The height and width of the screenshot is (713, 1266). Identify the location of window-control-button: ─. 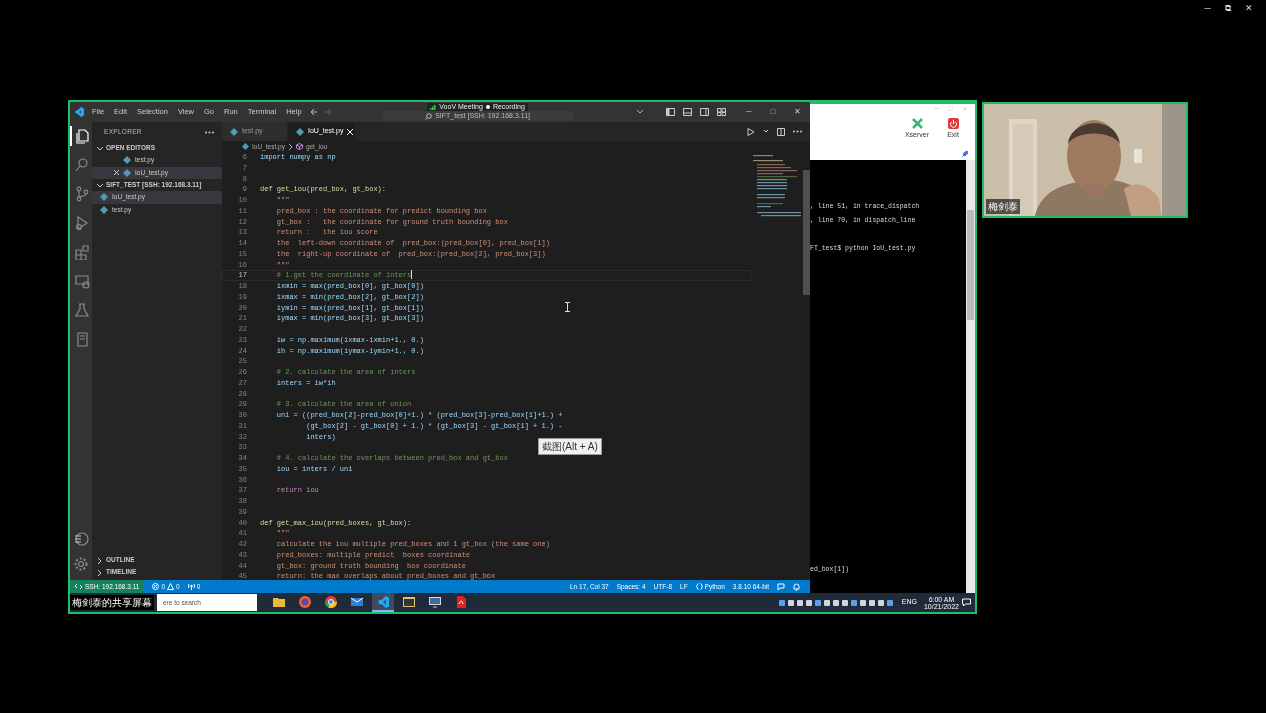
(1207, 8).